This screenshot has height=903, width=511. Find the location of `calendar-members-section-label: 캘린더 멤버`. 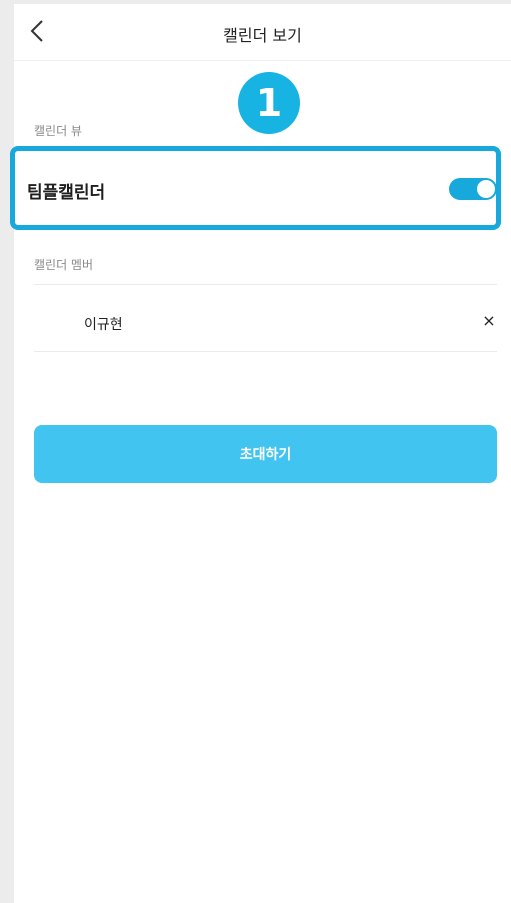

calendar-members-section-label: 캘린더 멤버 is located at coordinates (64, 265).